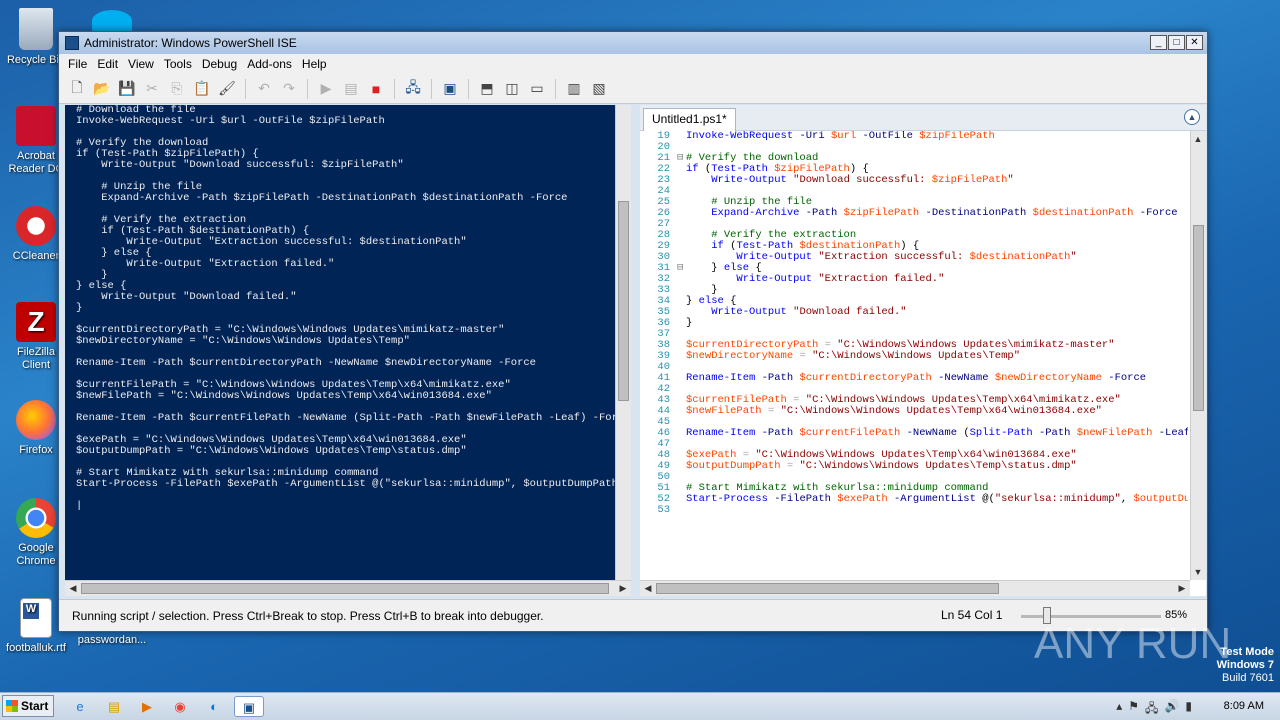  I want to click on layout-top-icon: ⬒, so click(487, 89).